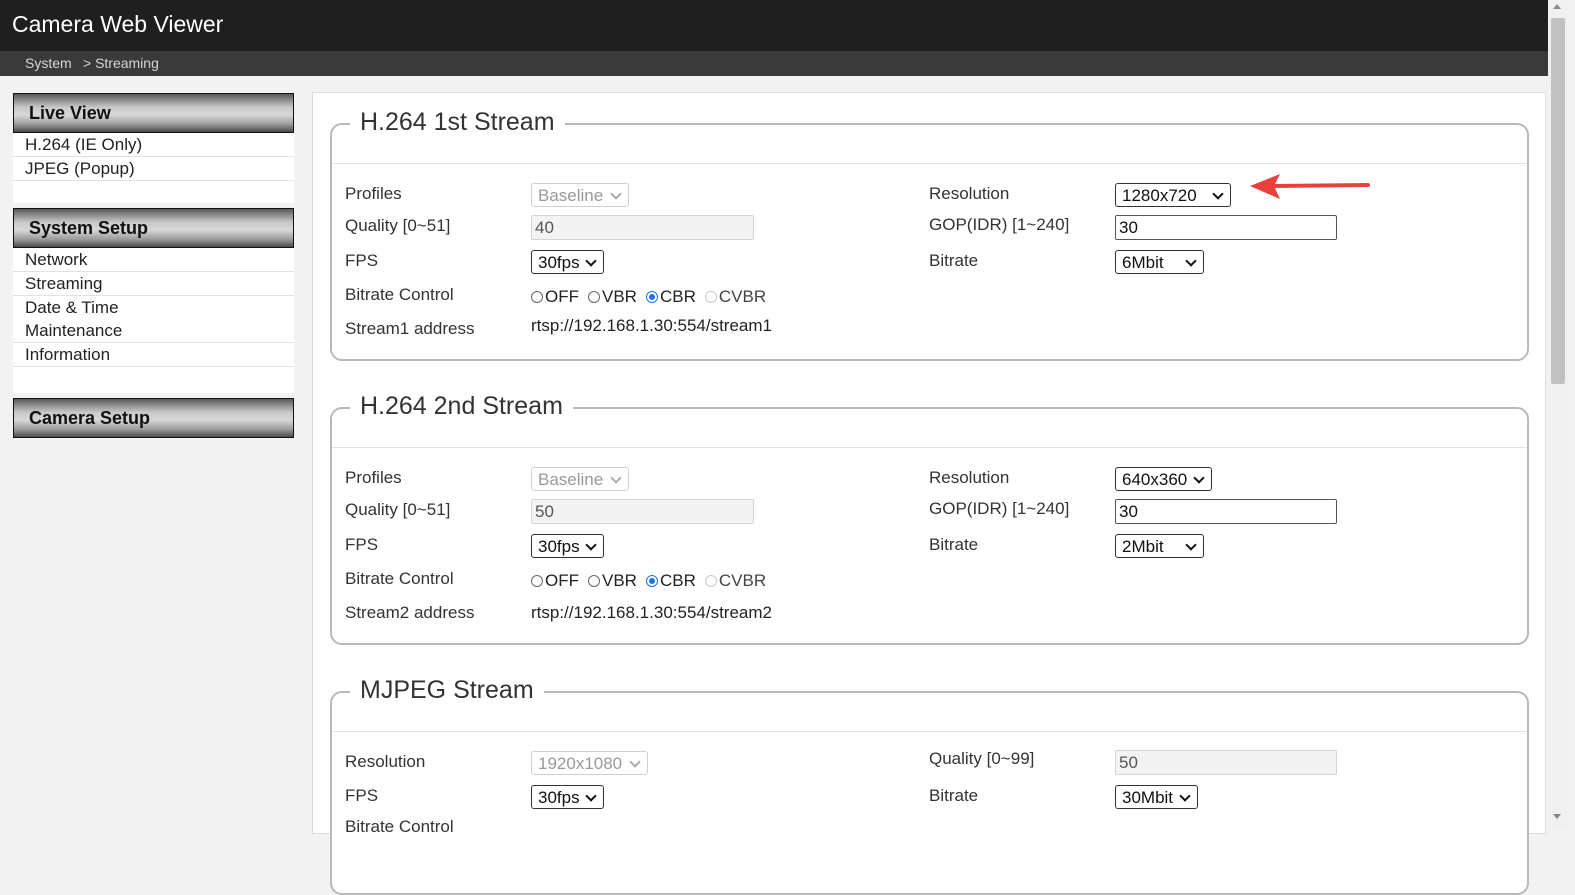 Image resolution: width=1575 pixels, height=895 pixels. Describe the element at coordinates (121, 63) in the screenshot. I see `breadcrumb-current: > Streaming` at that location.